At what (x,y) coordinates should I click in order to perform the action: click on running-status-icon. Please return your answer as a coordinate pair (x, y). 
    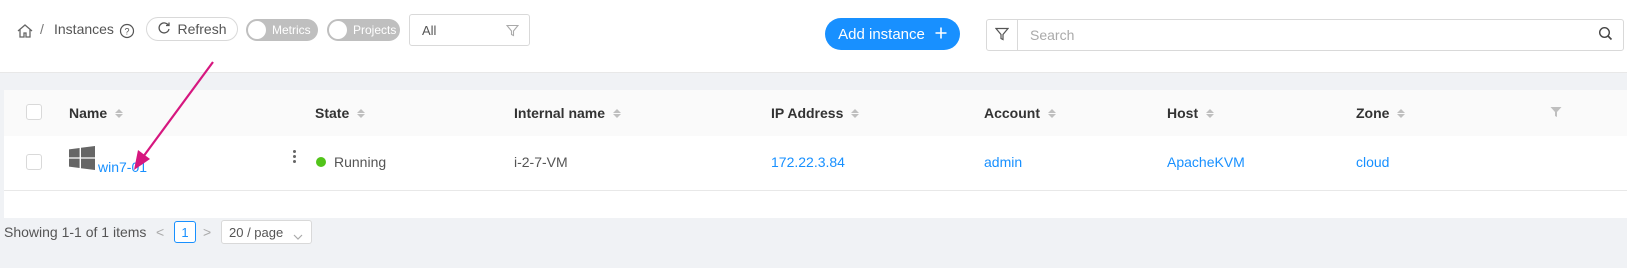
    Looking at the image, I should click on (321, 162).